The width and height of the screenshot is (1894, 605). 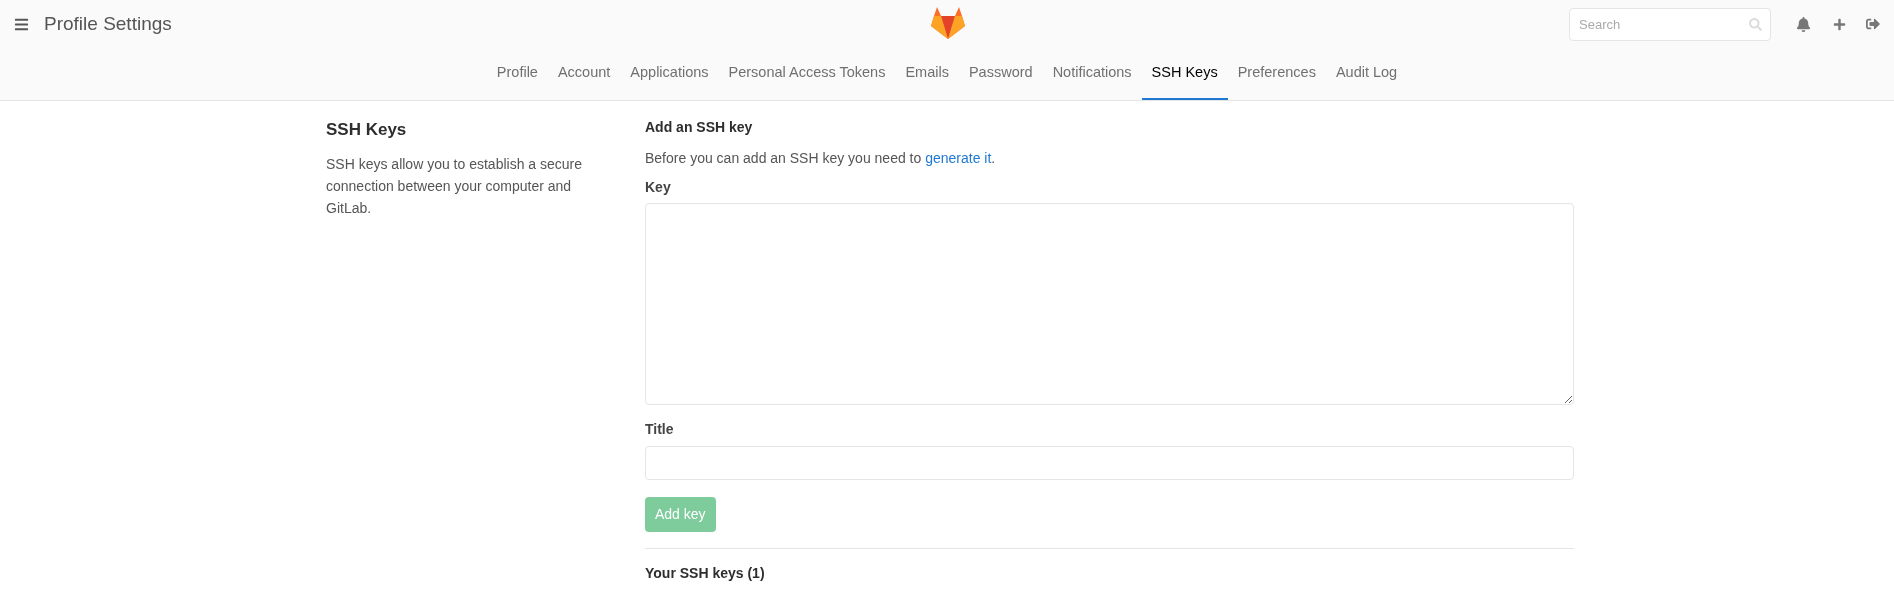 What do you see at coordinates (1109, 463) in the screenshot?
I see `title-field` at bounding box center [1109, 463].